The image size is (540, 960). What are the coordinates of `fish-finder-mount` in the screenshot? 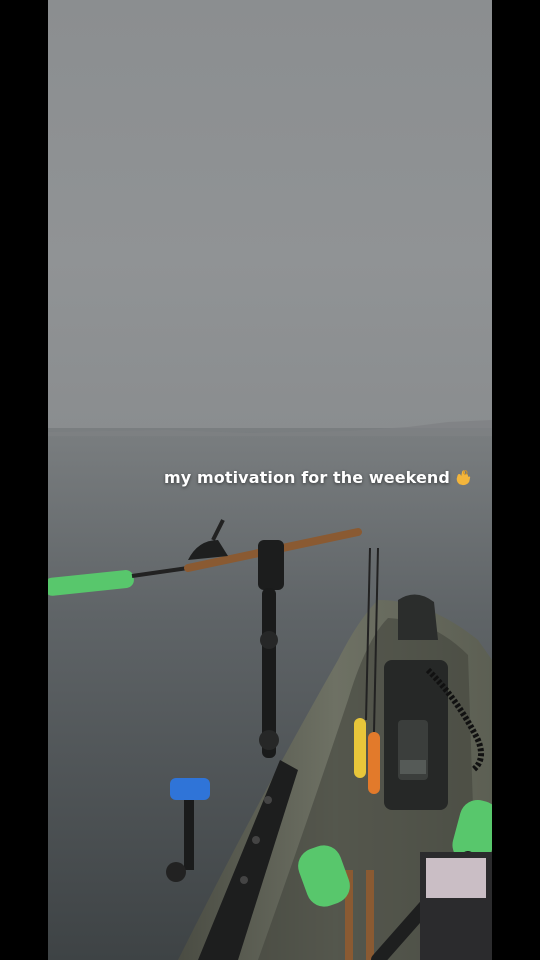 It's located at (418, 617).